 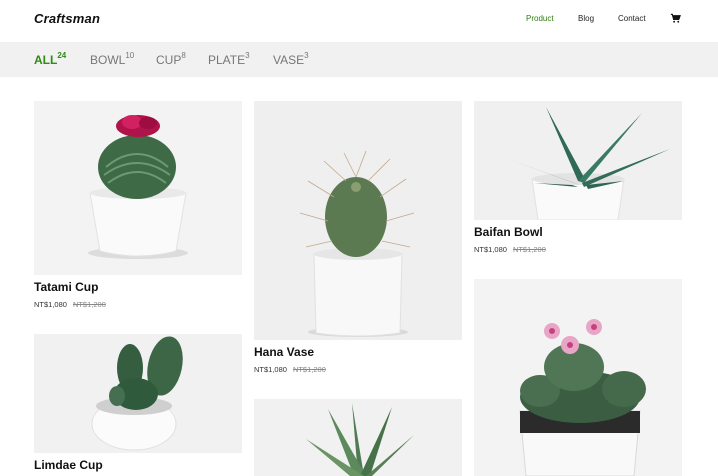 I want to click on nav-product: Product, so click(x=540, y=18).